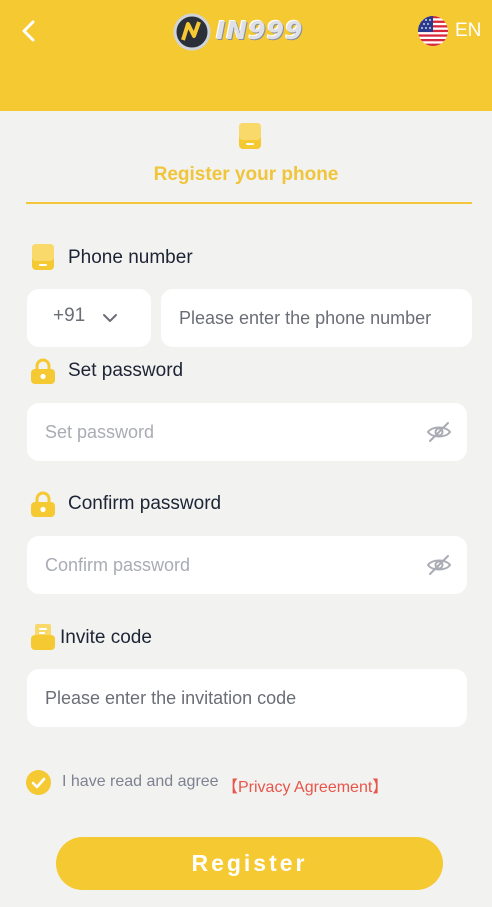  What do you see at coordinates (106, 637) in the screenshot?
I see `invite-code-label: Invite code` at bounding box center [106, 637].